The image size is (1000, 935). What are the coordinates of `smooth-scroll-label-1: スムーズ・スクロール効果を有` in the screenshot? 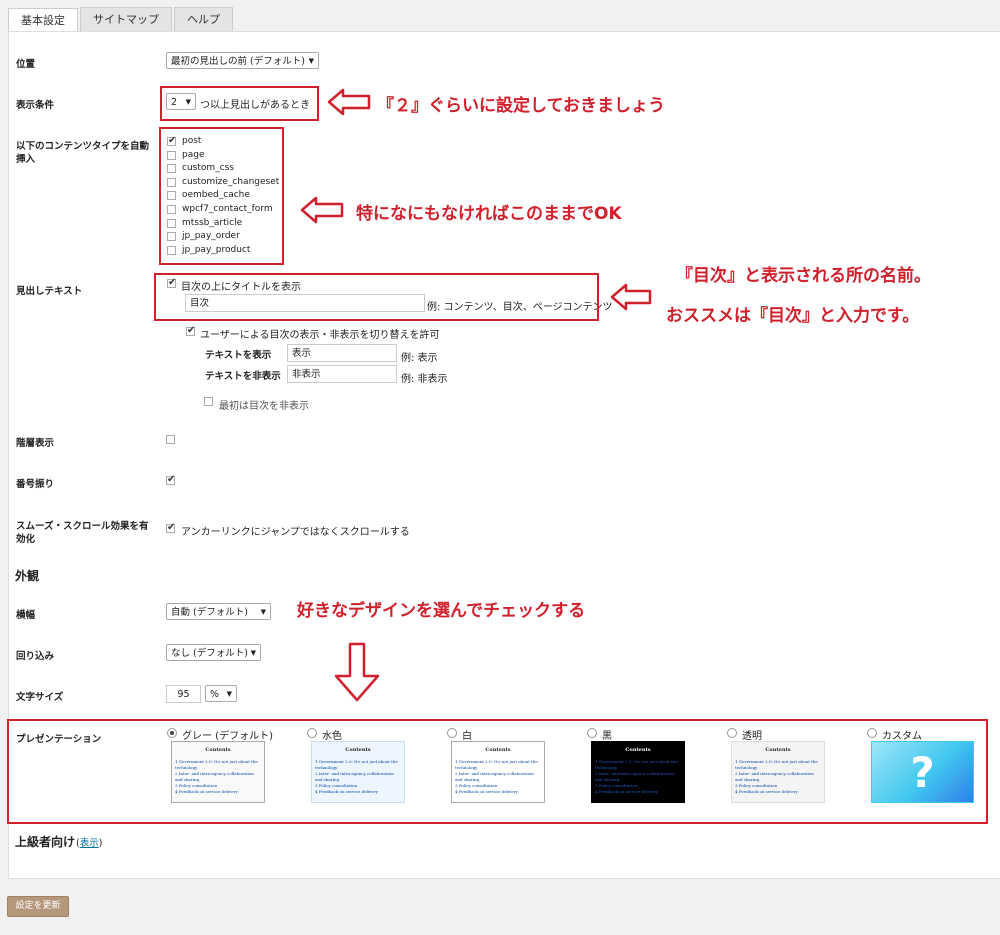 It's located at (82, 526).